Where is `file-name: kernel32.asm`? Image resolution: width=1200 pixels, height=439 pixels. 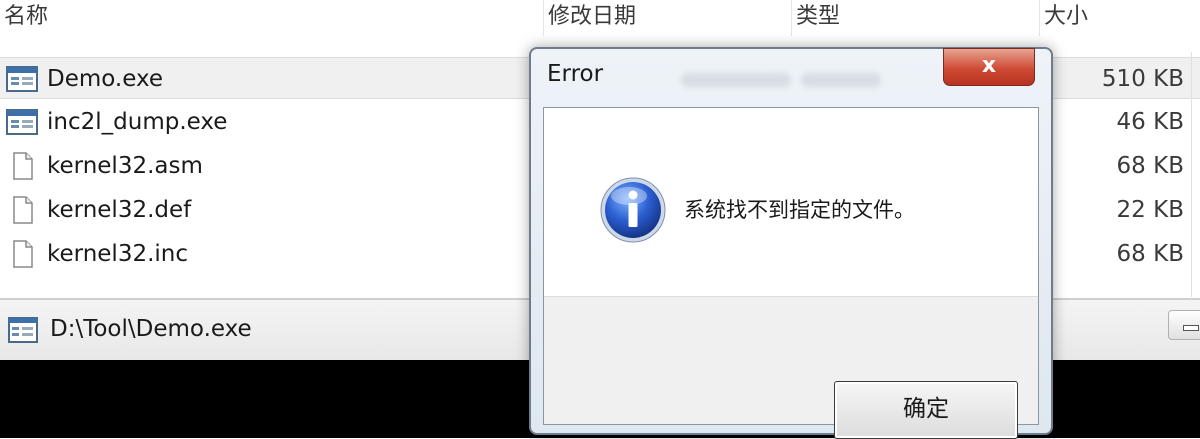
file-name: kernel32.asm is located at coordinates (125, 166).